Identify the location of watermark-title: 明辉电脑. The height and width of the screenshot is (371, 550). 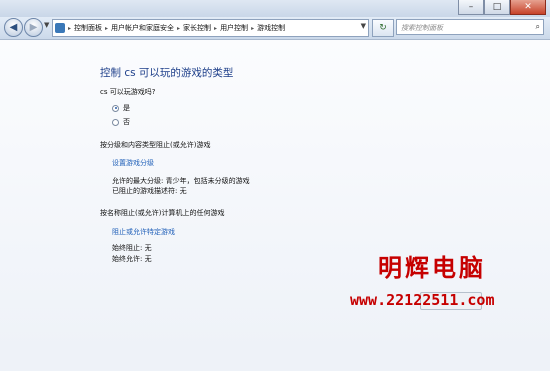
(432, 267).